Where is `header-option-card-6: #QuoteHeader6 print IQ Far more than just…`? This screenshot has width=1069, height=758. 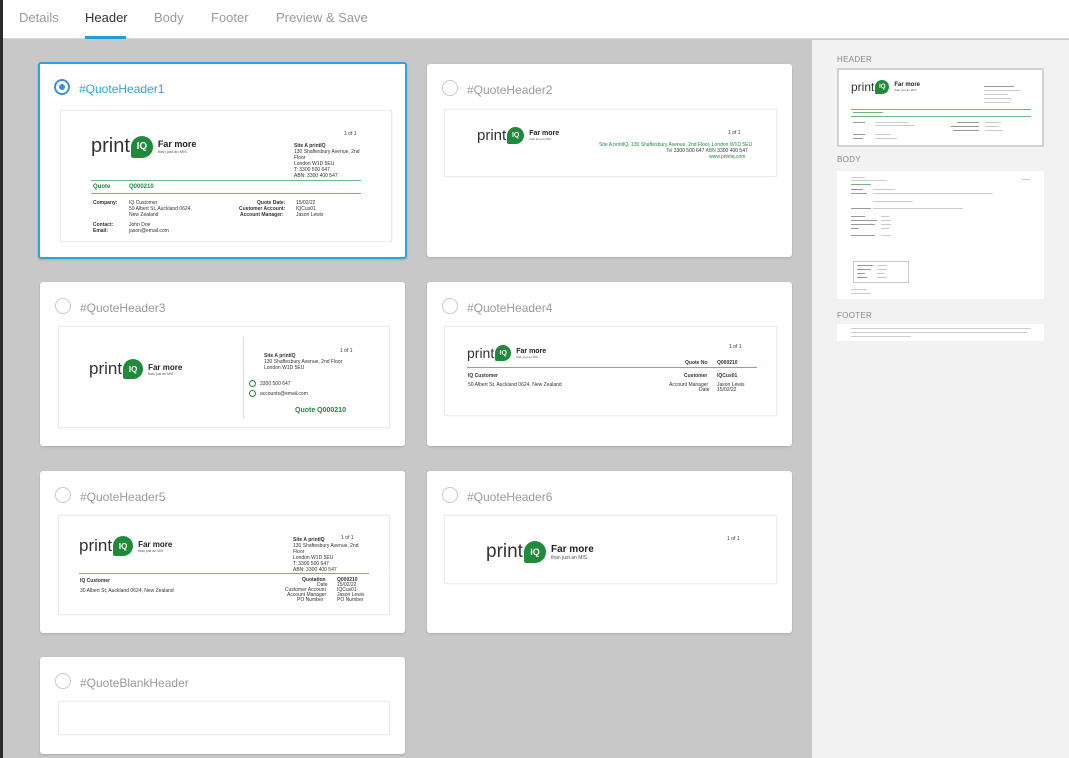 header-option-card-6: #QuoteHeader6 print IQ Far more than just… is located at coordinates (609, 552).